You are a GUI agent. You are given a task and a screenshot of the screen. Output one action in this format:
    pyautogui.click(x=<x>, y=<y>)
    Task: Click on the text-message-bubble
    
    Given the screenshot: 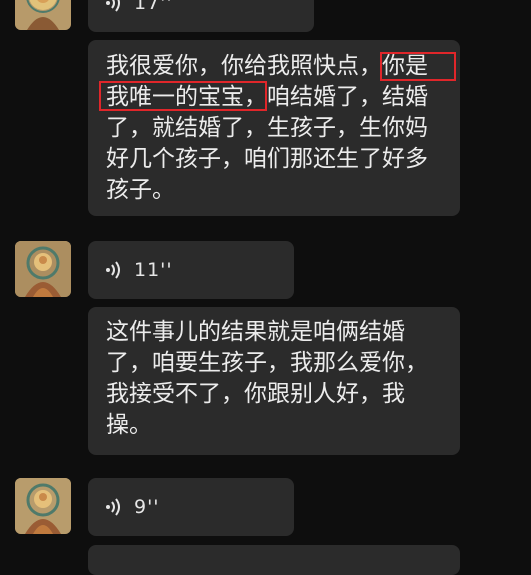 What is the action you would take?
    pyautogui.click(x=274, y=560)
    